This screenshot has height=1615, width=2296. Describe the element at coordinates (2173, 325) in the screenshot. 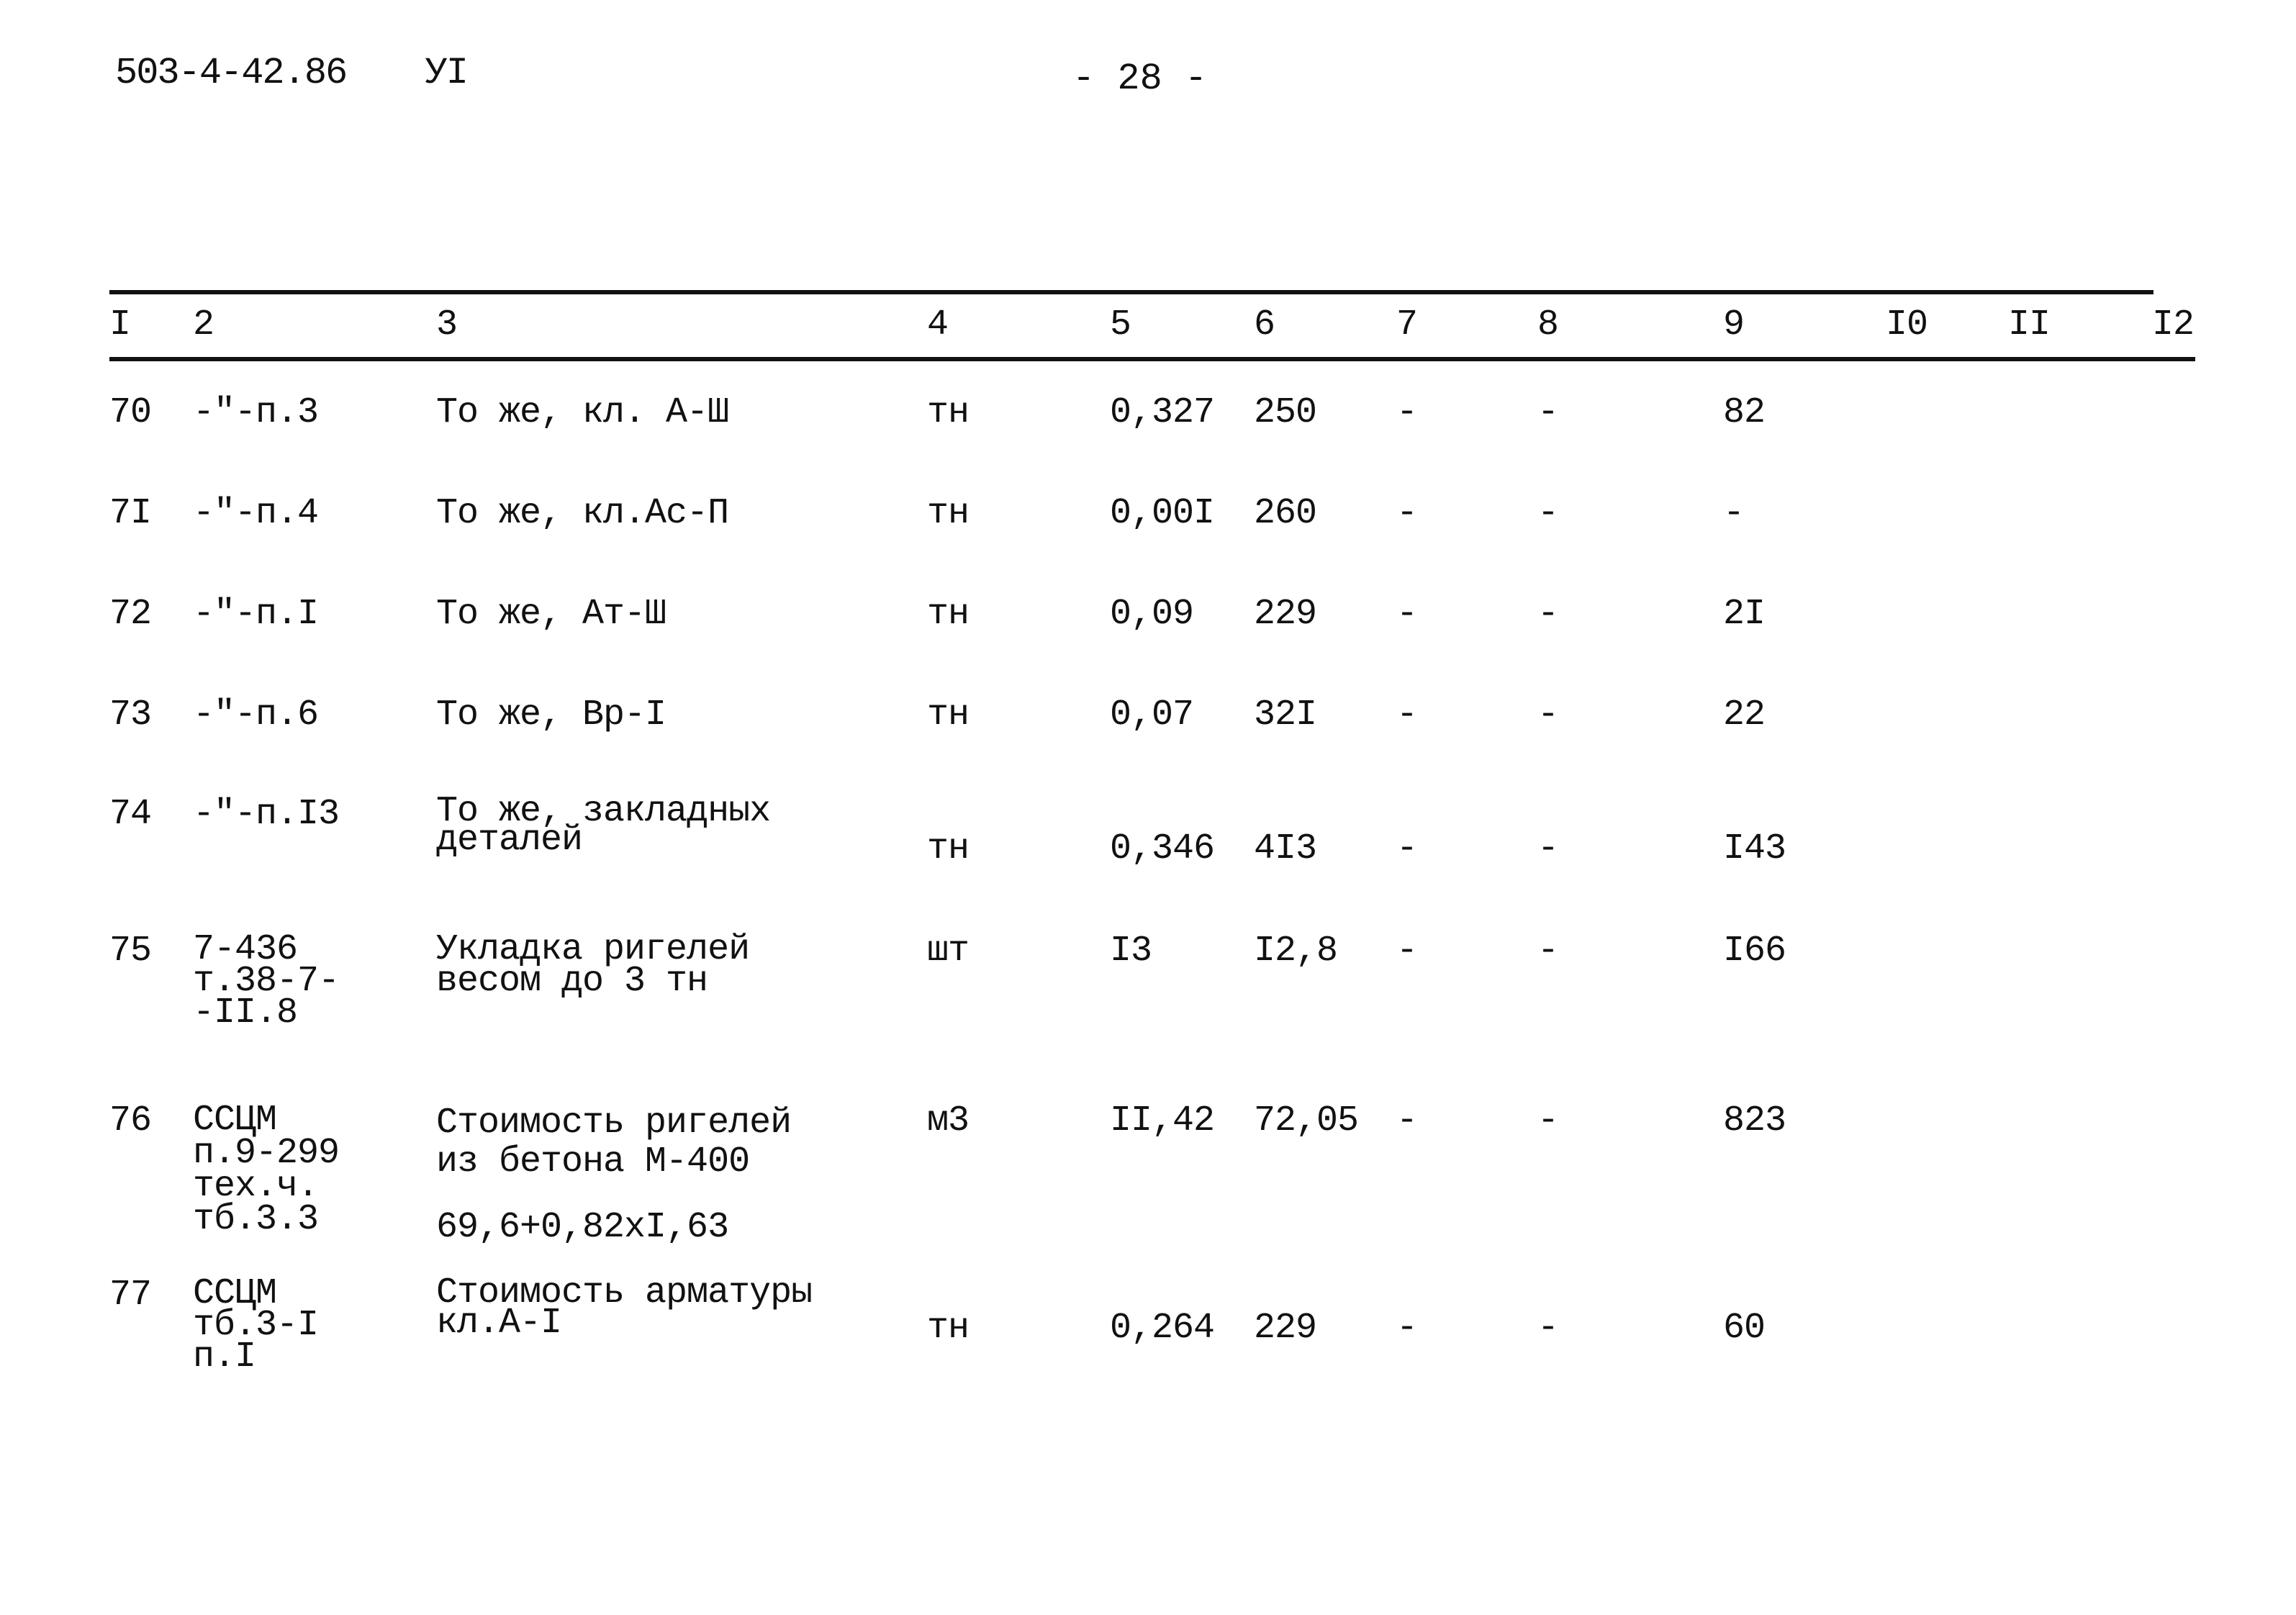

I see `column-header: I2` at that location.